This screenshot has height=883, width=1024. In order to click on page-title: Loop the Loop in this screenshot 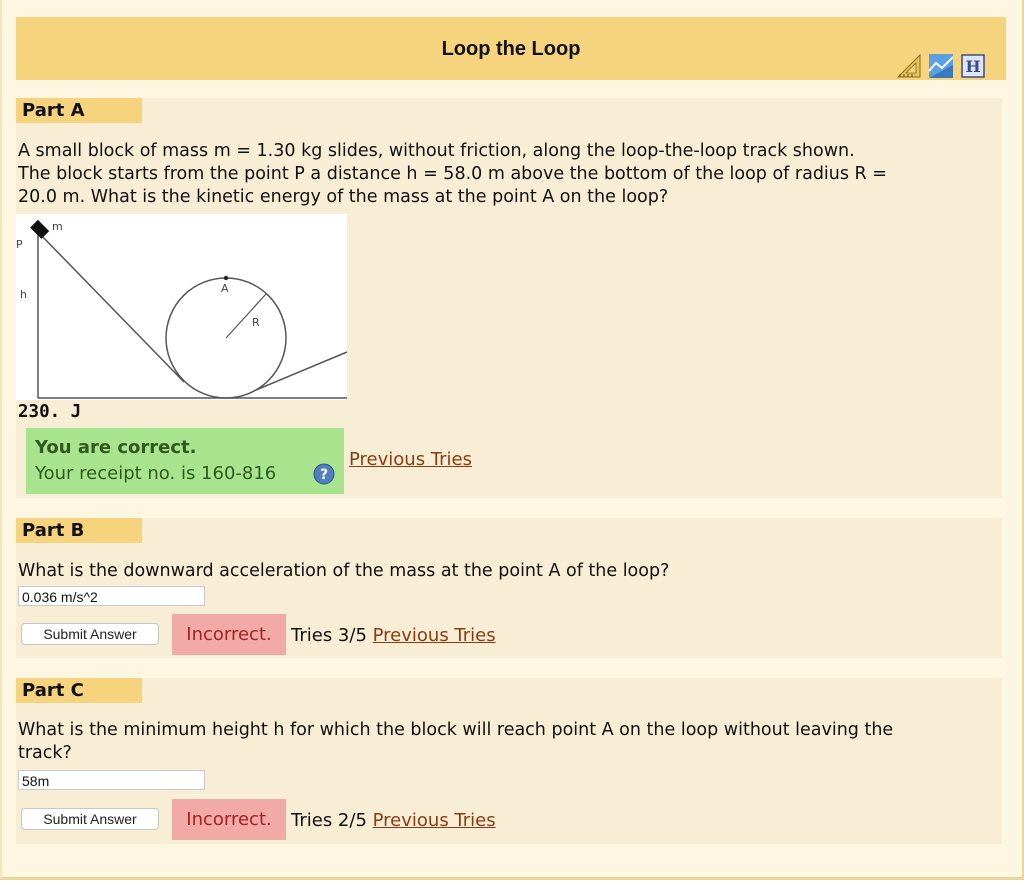, I will do `click(511, 49)`.